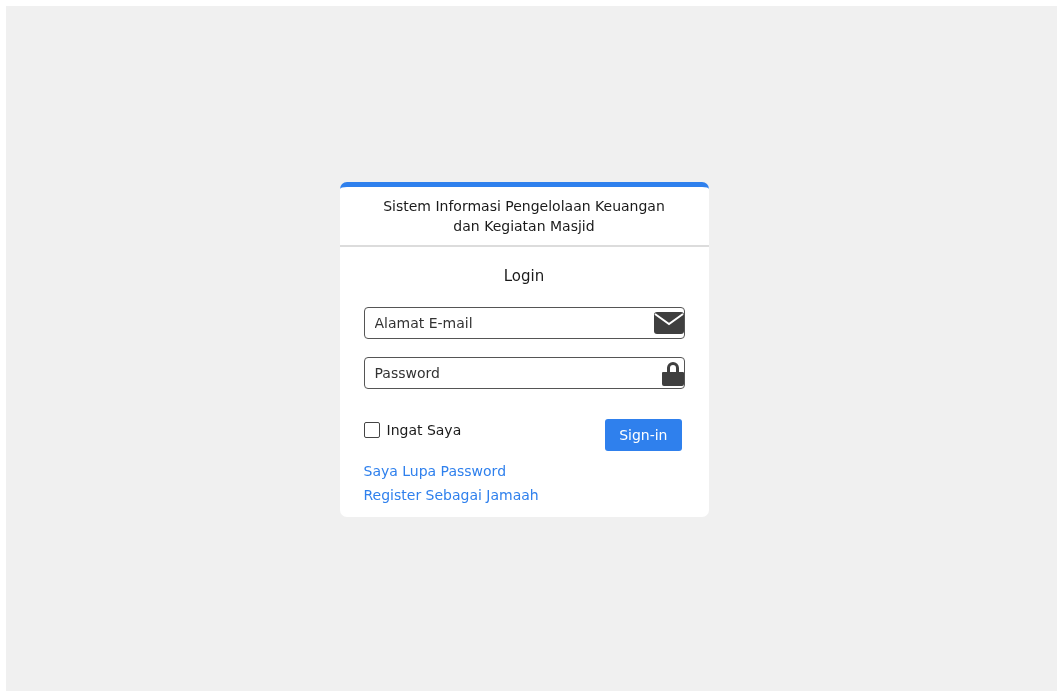 The image size is (1057, 691). I want to click on lock-icon, so click(672, 373).